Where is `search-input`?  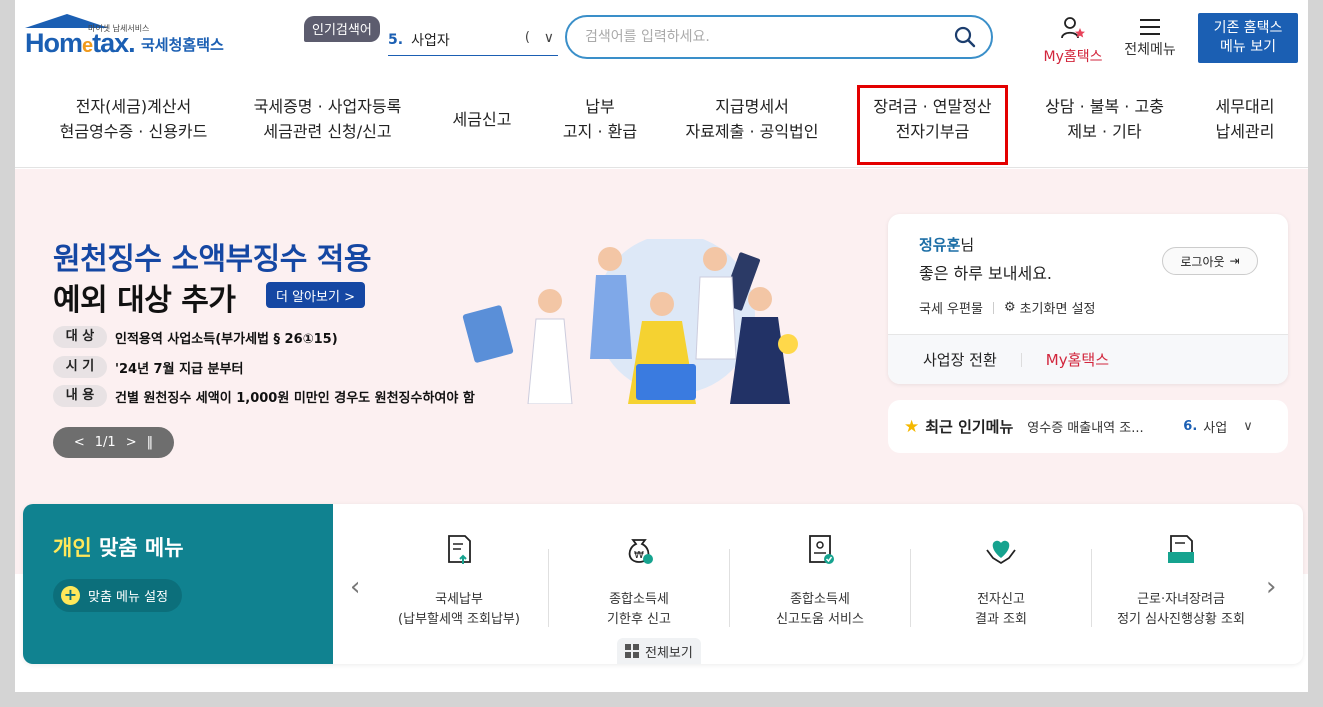
search-input is located at coordinates (755, 37).